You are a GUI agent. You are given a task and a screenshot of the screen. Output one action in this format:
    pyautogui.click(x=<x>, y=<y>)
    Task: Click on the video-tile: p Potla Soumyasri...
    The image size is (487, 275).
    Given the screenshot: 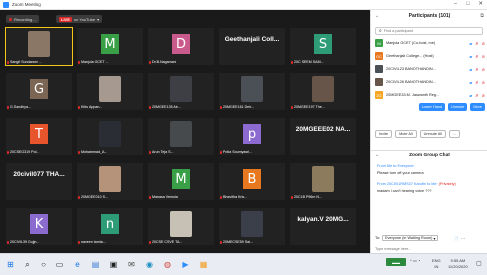 What is the action you would take?
    pyautogui.click(x=252, y=136)
    